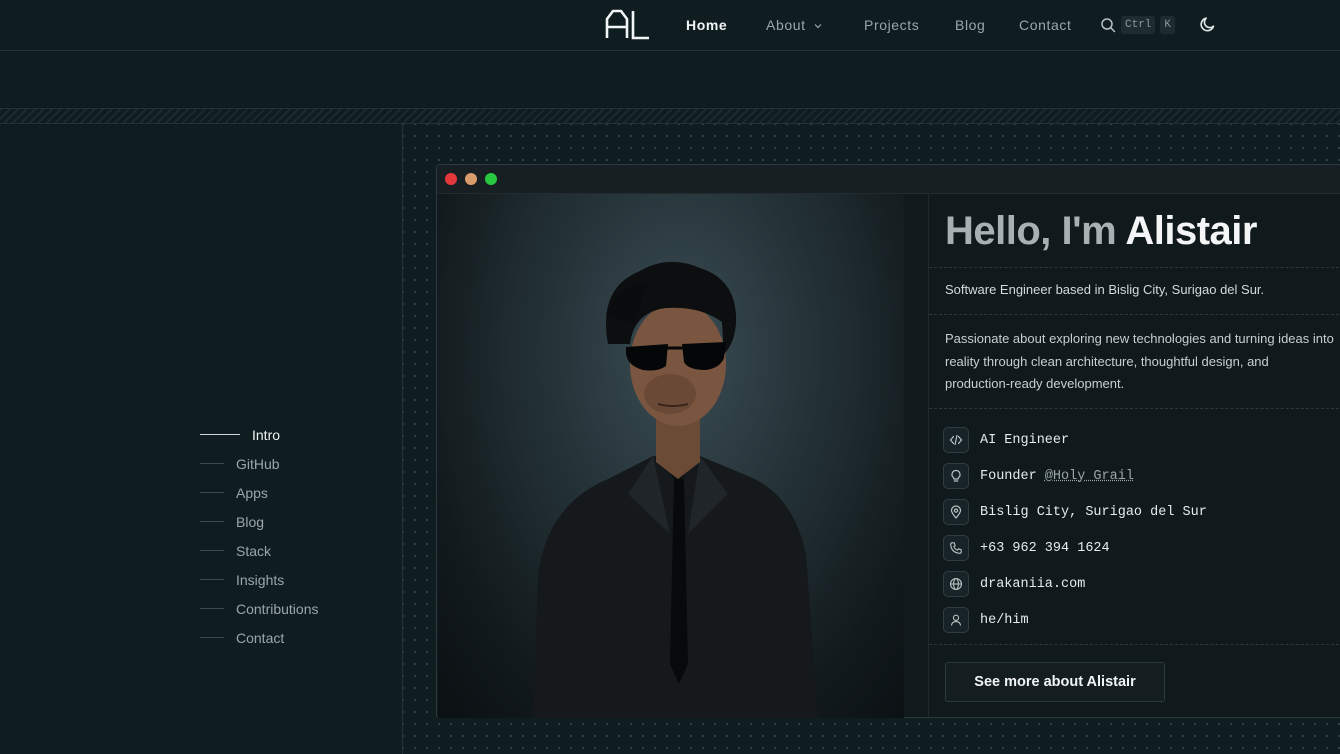 The width and height of the screenshot is (1340, 754). What do you see at coordinates (627, 24) in the screenshot?
I see `site-logo` at bounding box center [627, 24].